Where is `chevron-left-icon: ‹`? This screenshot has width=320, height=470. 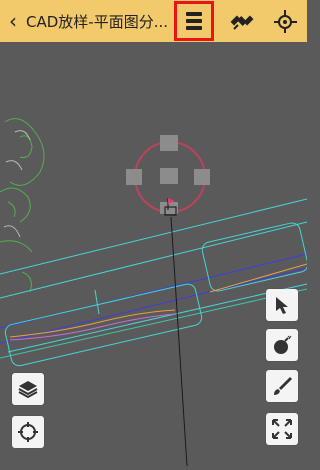
chevron-left-icon: ‹ is located at coordinates (13, 21).